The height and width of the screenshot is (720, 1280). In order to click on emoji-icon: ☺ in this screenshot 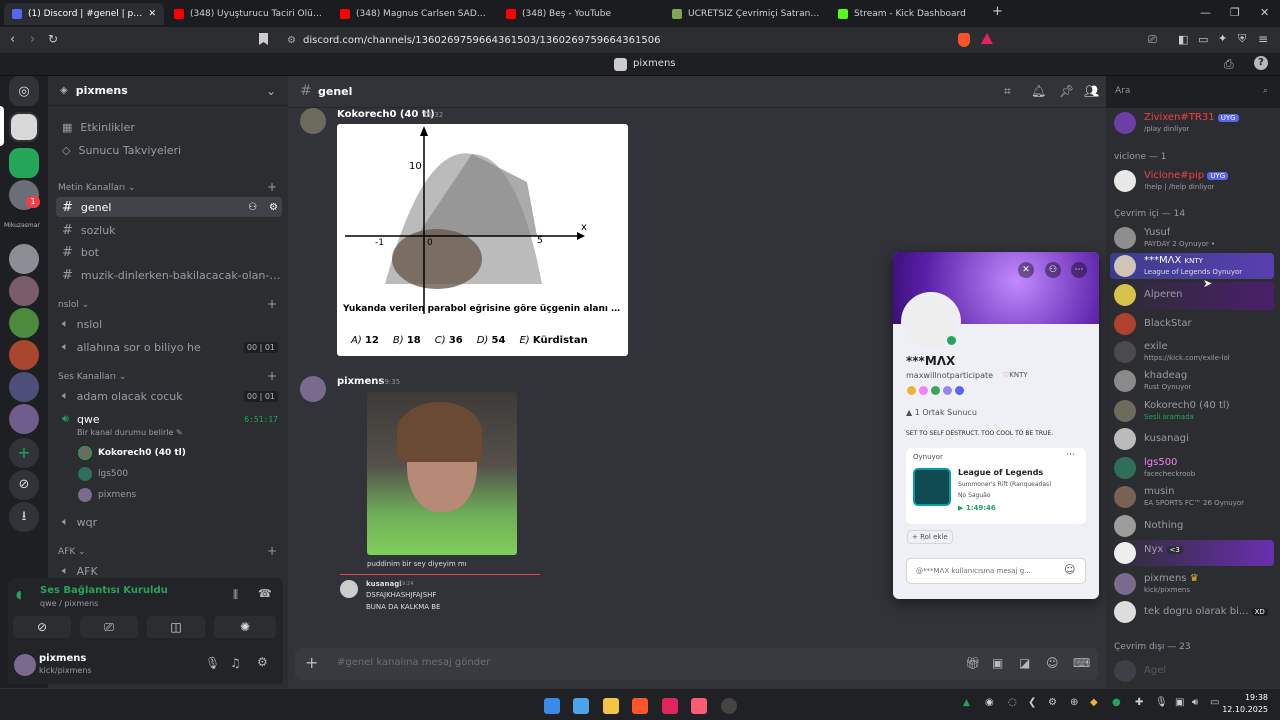, I will do `click(1052, 663)`.